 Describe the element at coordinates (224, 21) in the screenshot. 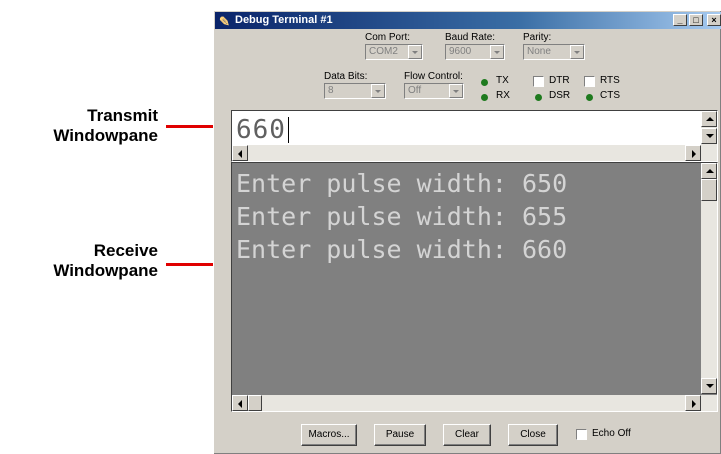

I see `wrench-icon: ✎` at that location.